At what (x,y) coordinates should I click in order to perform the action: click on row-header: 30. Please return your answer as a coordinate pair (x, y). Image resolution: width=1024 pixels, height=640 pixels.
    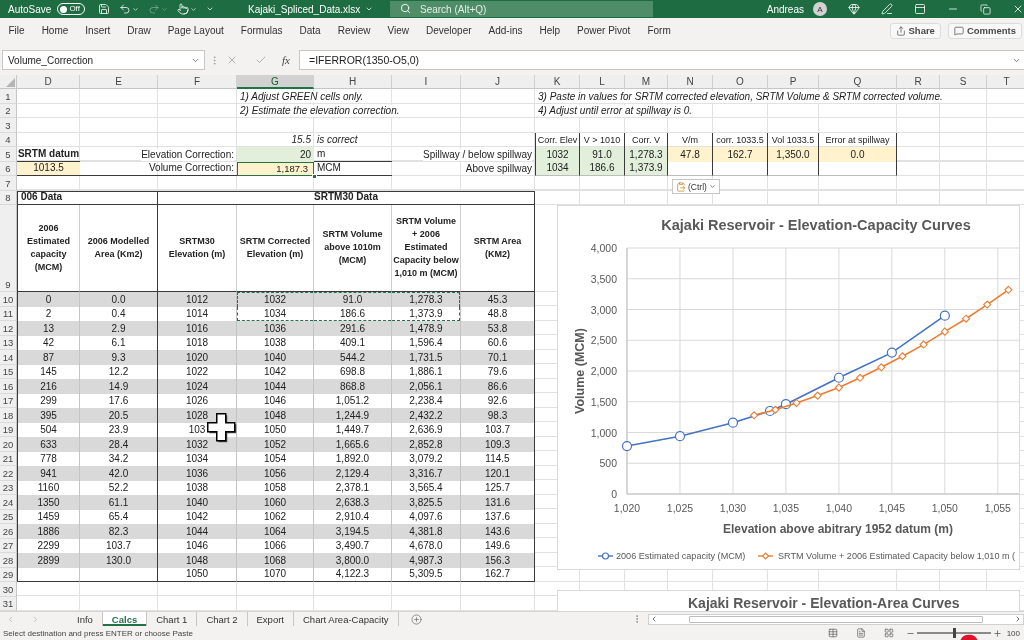
    Looking at the image, I should click on (8, 589).